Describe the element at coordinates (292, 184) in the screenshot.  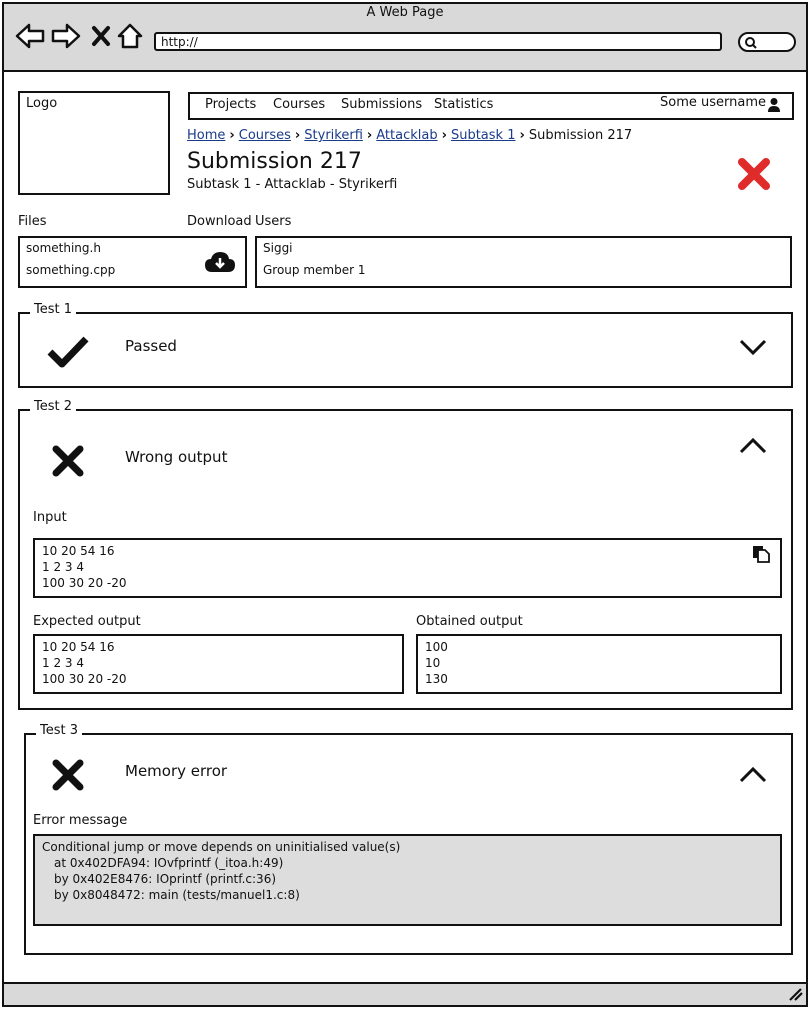
I see `page-subtitle: Subtask 1 - Attacklab - Styrikerfi` at that location.